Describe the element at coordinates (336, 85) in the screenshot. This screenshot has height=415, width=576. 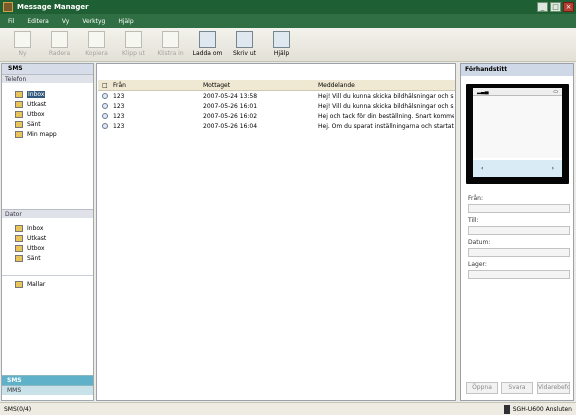
I see `message-column-header: Meddelande` at that location.